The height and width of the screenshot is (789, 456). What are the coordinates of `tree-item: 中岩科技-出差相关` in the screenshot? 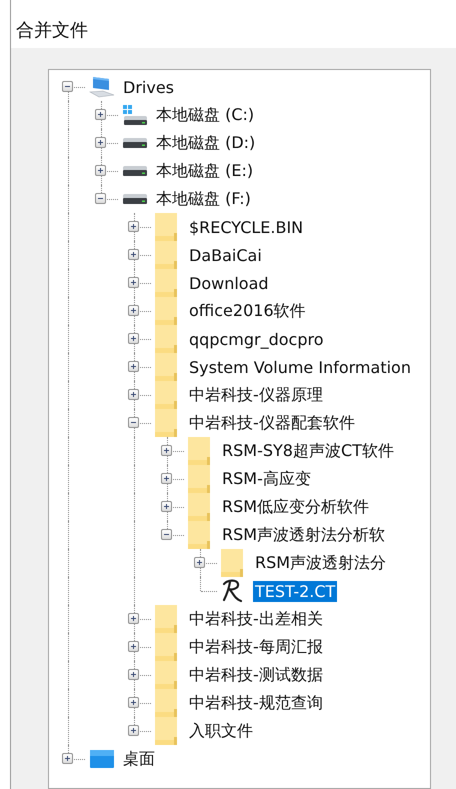 It's located at (256, 619).